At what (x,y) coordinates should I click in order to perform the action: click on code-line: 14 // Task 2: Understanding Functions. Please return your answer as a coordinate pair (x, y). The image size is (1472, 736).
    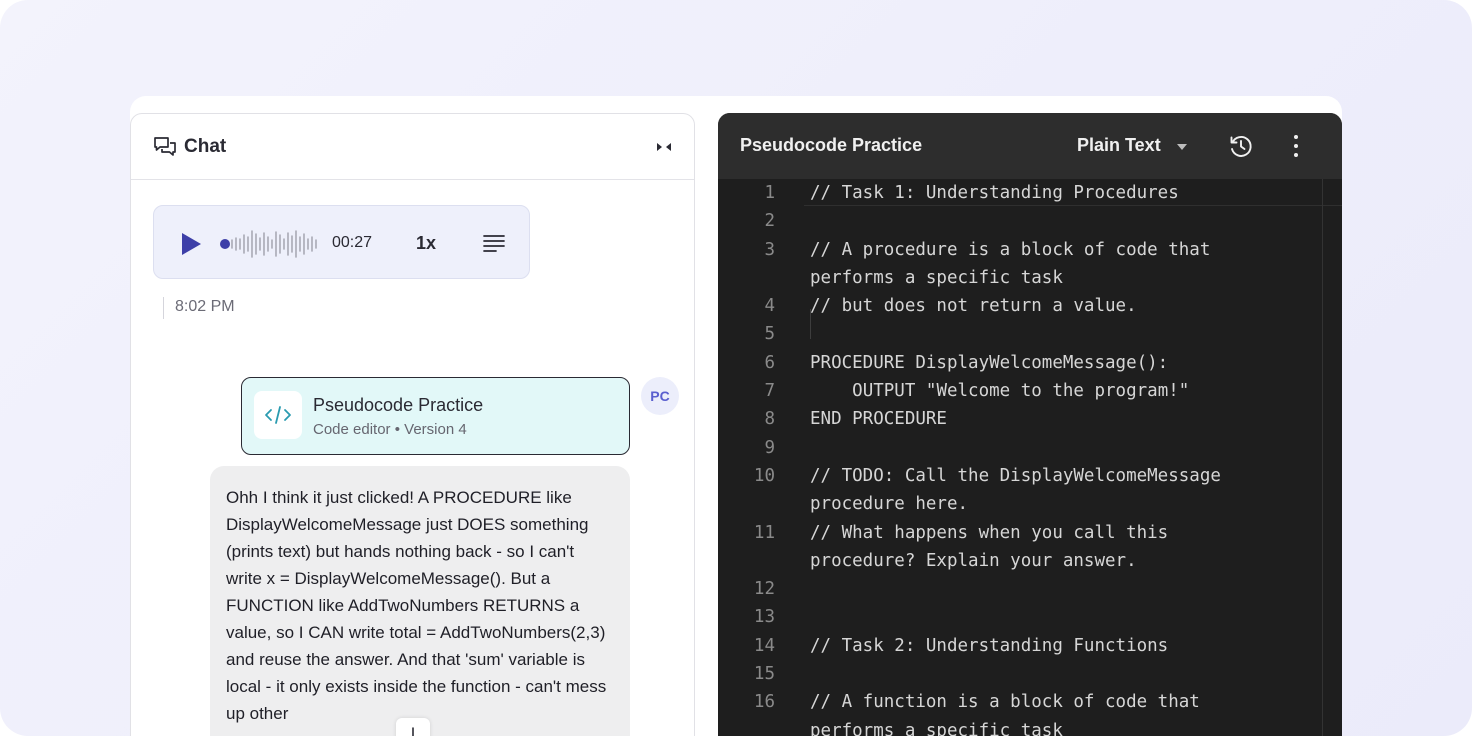
    Looking at the image, I should click on (1030, 646).